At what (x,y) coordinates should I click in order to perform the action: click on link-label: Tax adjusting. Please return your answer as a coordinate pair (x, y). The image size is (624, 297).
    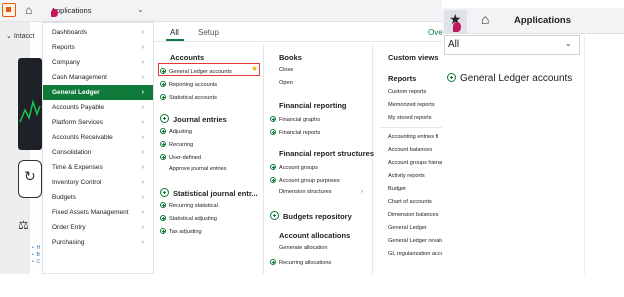
    Looking at the image, I should click on (185, 232).